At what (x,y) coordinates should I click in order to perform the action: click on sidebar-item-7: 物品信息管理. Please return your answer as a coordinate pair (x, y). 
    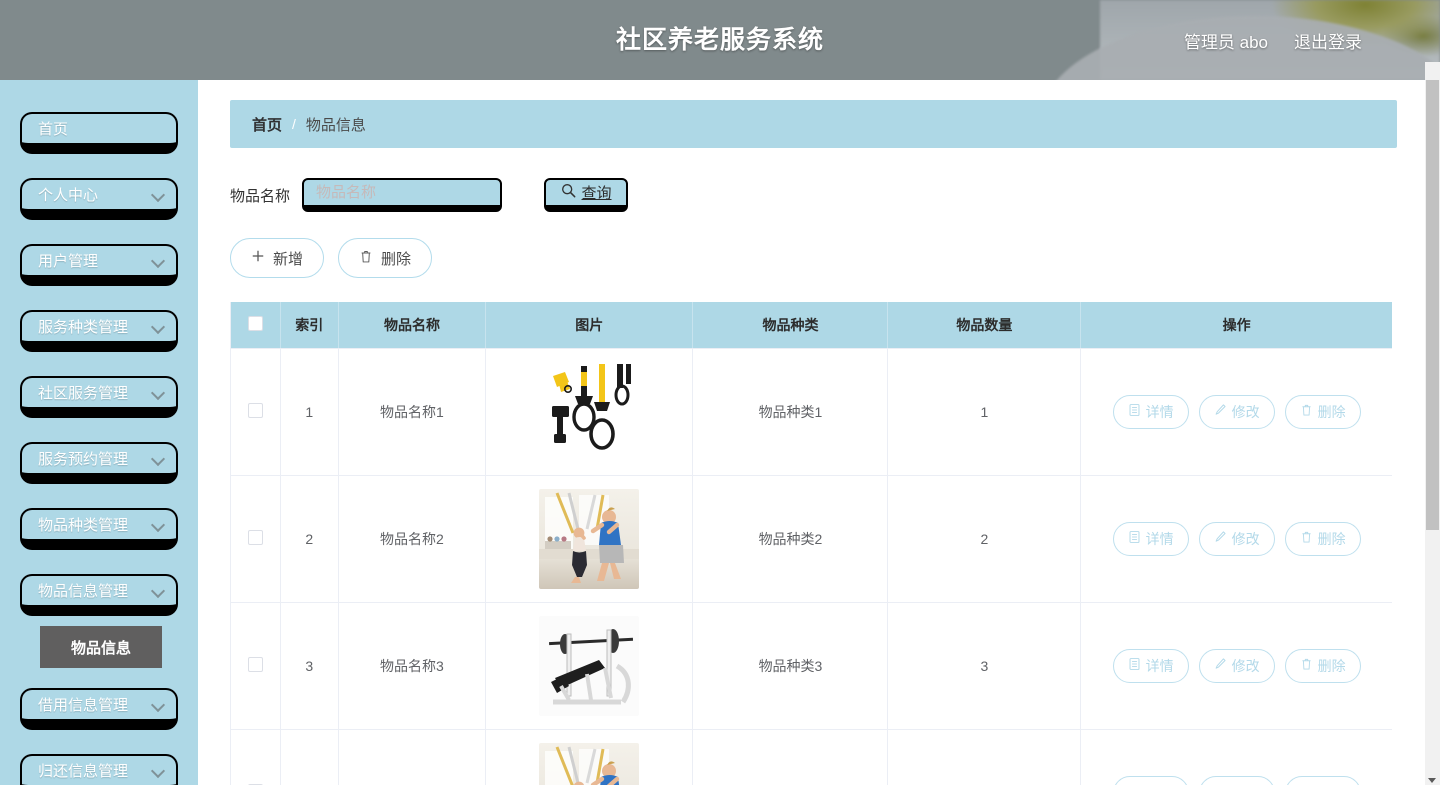
    Looking at the image, I should click on (99, 595).